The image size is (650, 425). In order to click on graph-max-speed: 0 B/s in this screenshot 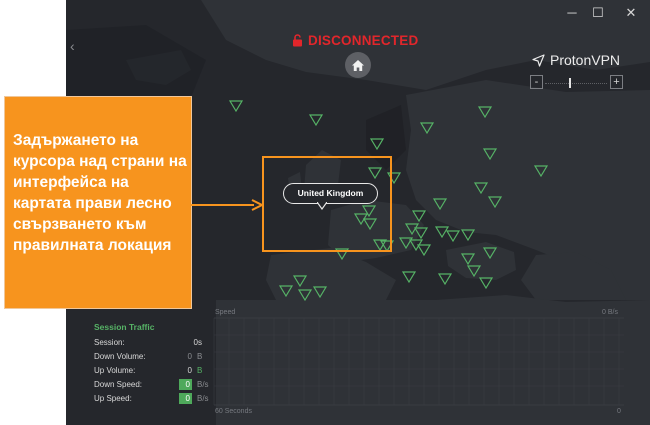, I will do `click(610, 312)`.